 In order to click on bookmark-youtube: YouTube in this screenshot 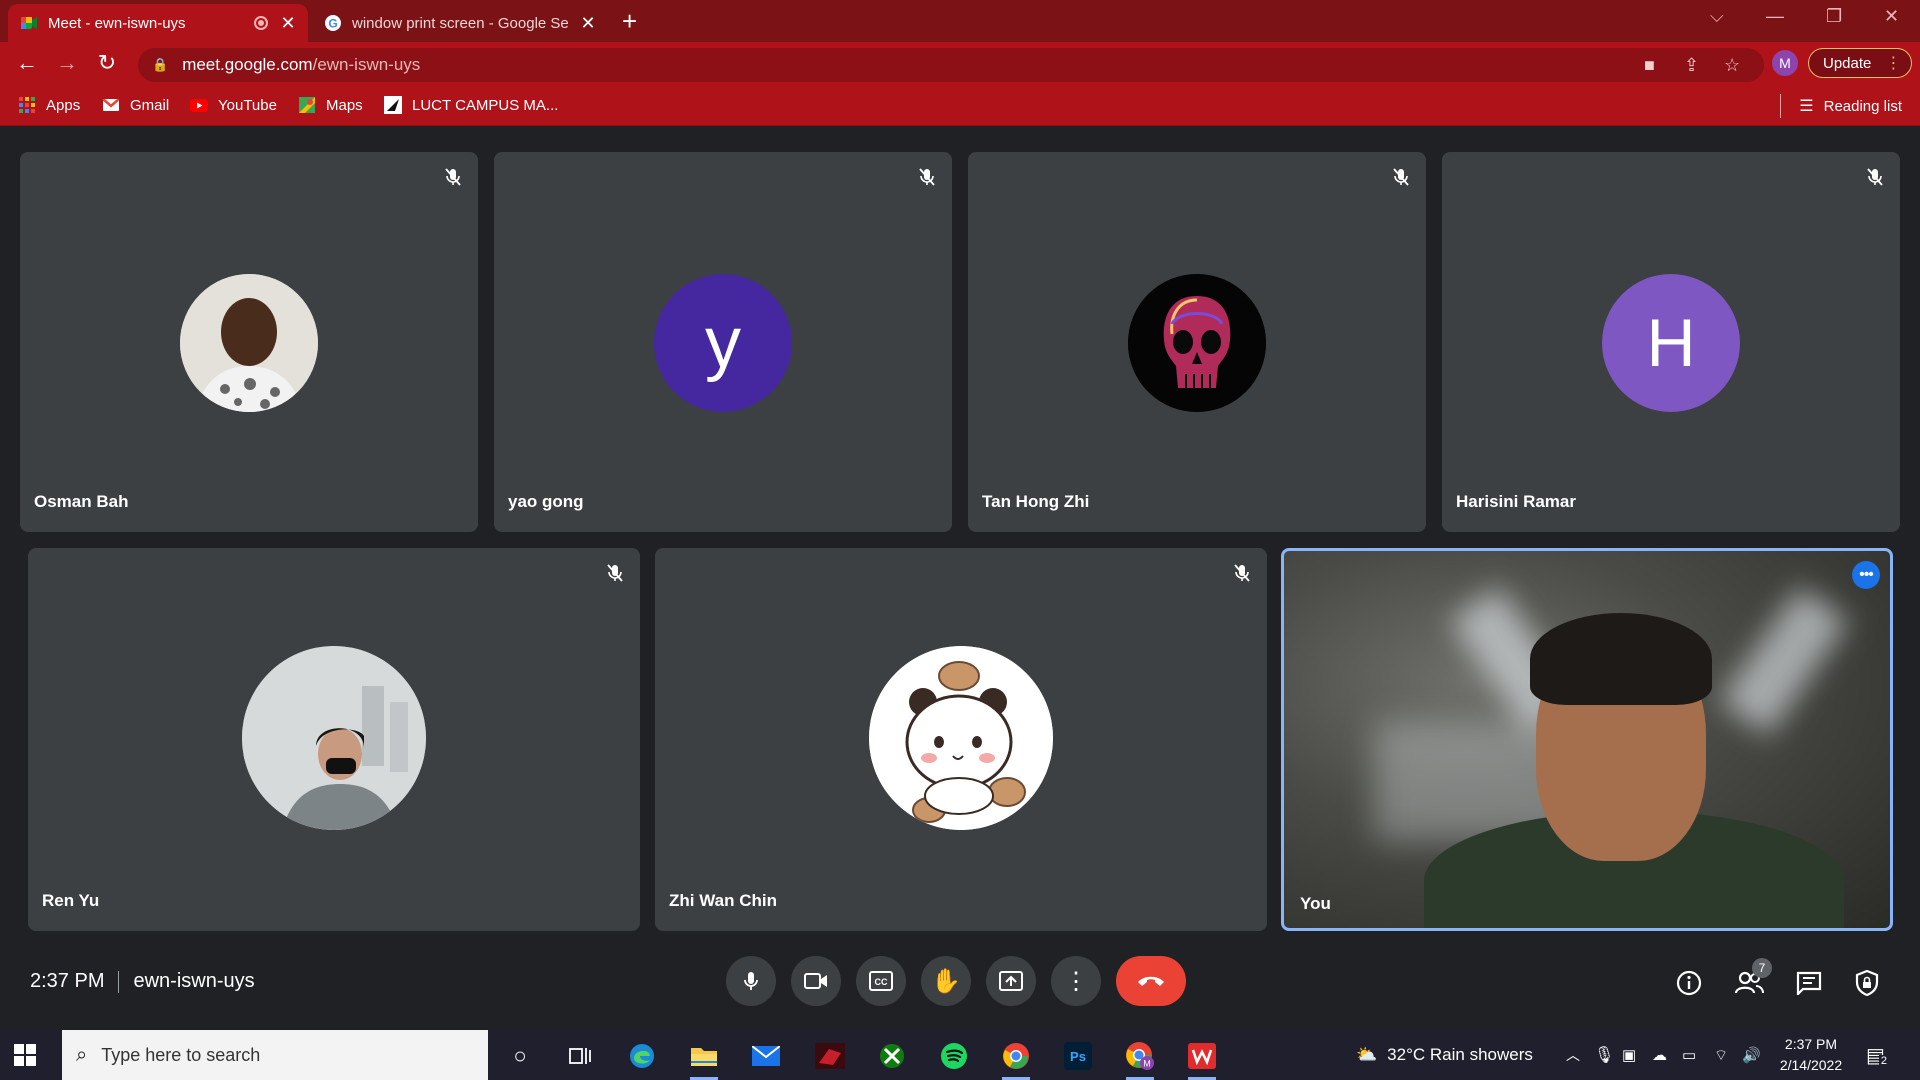, I will do `click(233, 105)`.